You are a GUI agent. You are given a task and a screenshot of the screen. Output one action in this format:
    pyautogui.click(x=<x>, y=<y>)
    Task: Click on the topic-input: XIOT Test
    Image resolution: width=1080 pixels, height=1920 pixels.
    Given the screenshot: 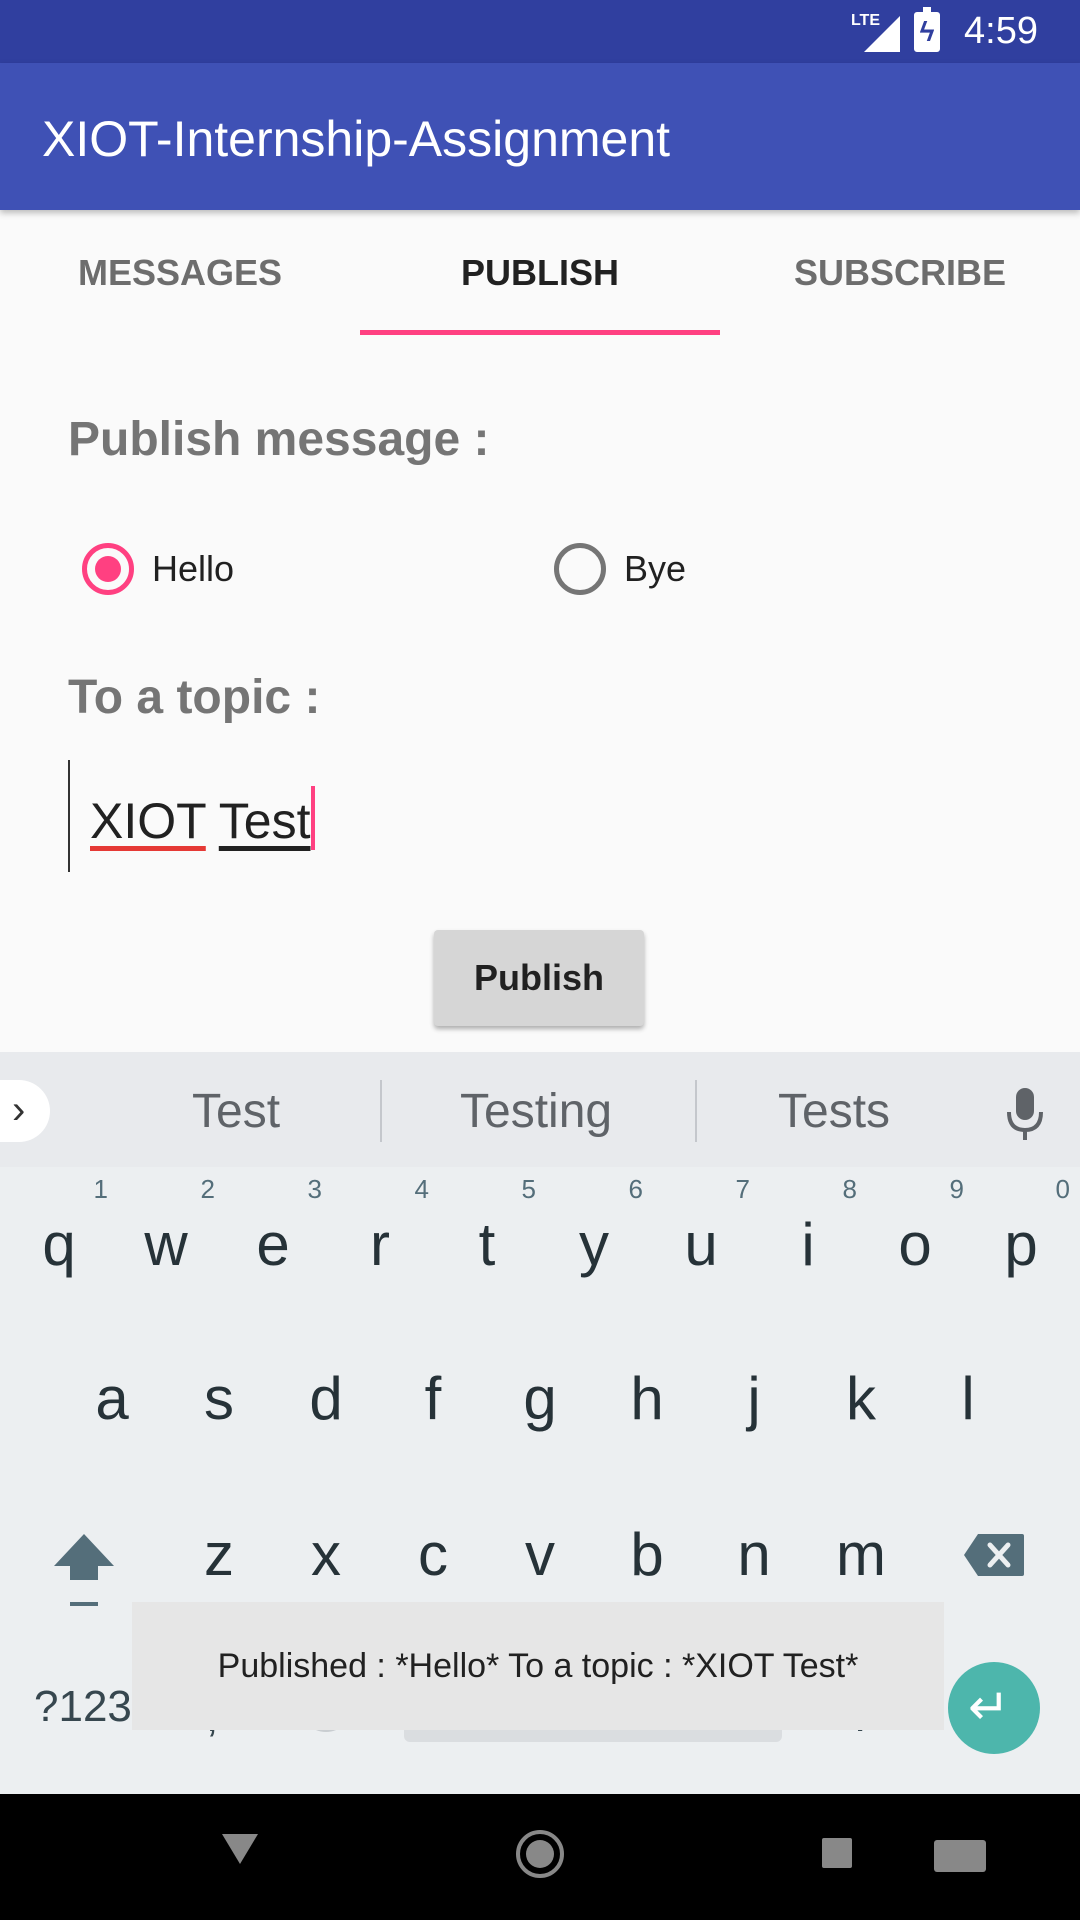 What is the action you would take?
    pyautogui.click(x=468, y=816)
    